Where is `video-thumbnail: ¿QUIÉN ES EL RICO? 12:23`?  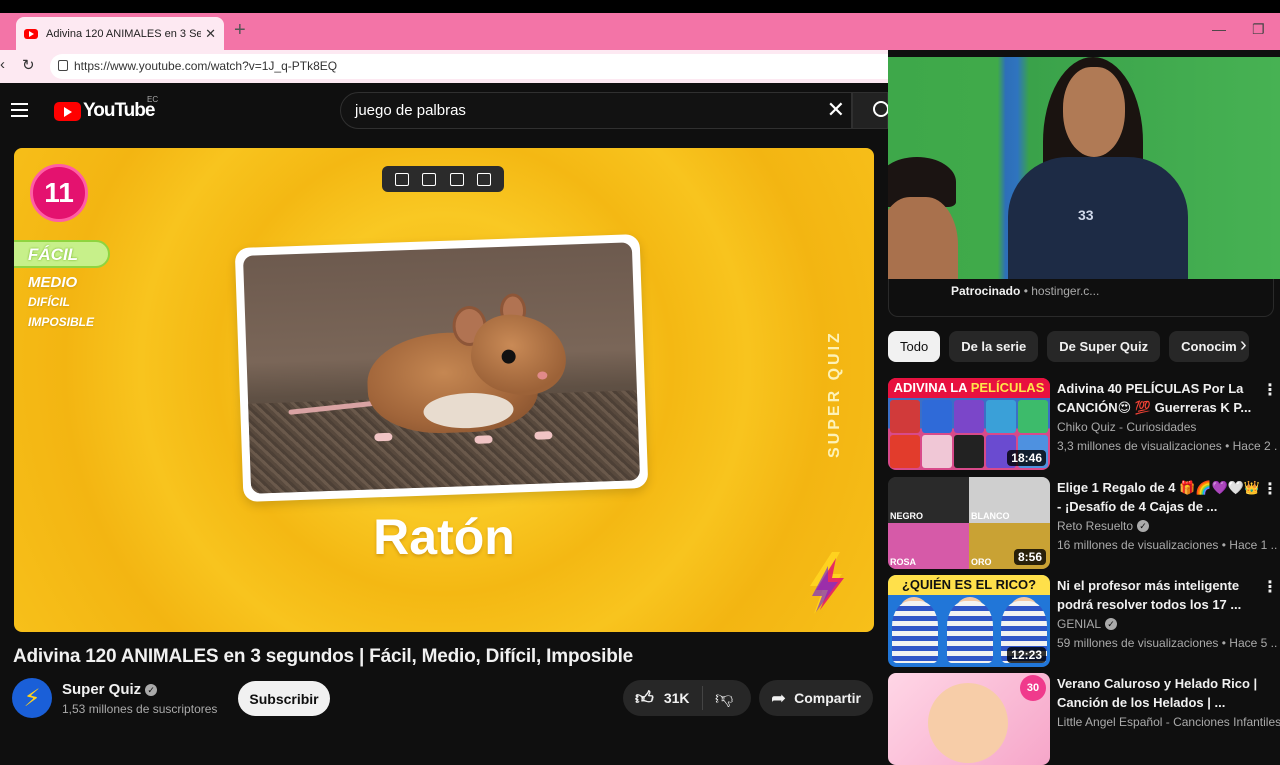
video-thumbnail: ¿QUIÉN ES EL RICO? 12:23 is located at coordinates (969, 621).